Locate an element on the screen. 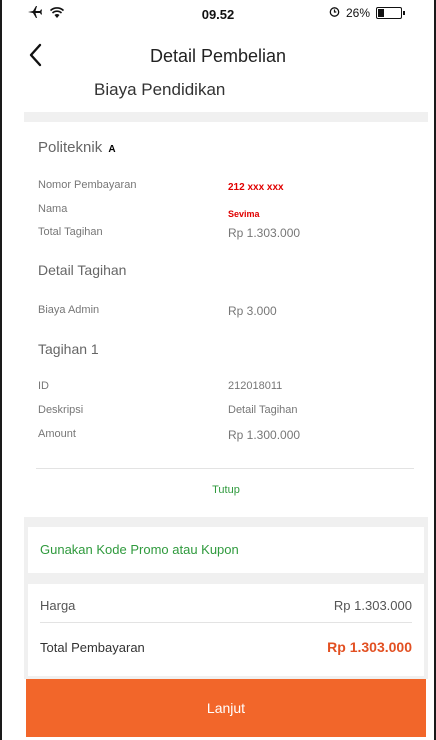  lanjut-button: Lanjut is located at coordinates (226, 708).